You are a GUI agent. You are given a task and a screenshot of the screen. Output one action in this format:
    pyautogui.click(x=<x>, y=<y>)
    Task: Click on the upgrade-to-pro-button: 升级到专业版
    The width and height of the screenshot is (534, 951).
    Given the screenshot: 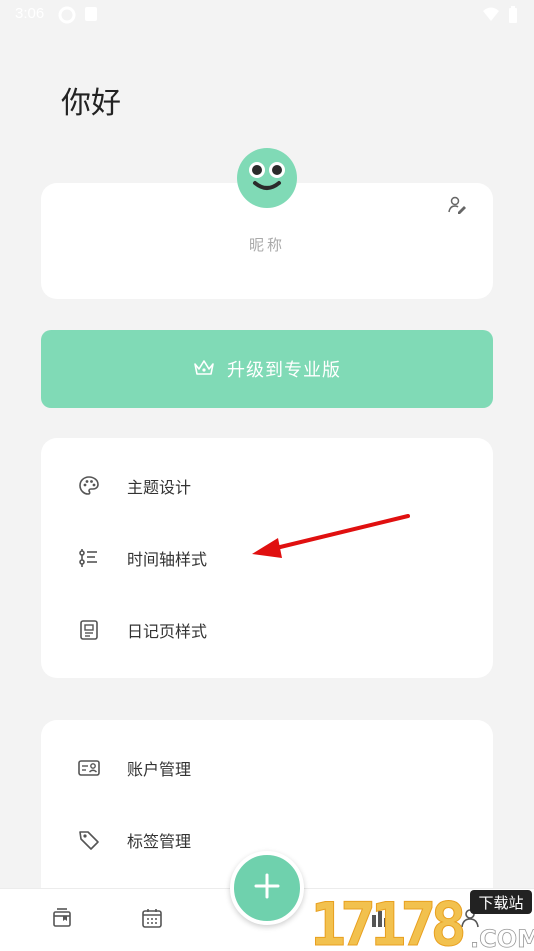 What is the action you would take?
    pyautogui.click(x=267, y=369)
    